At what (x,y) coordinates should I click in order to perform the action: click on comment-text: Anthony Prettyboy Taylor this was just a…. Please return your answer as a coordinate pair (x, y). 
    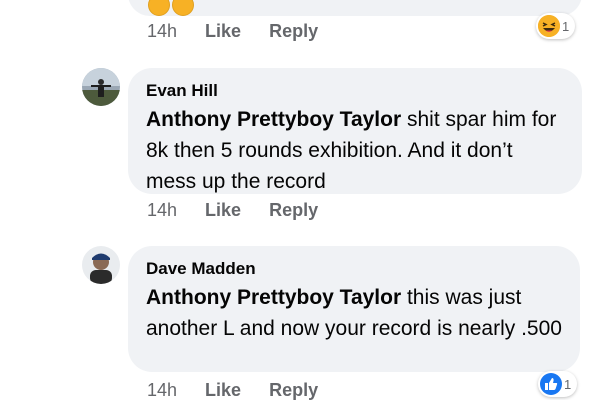
    Looking at the image, I should click on (354, 313).